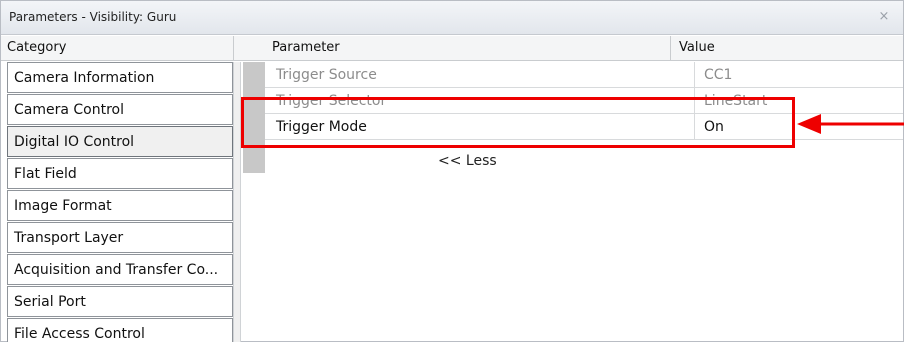 The image size is (904, 342). What do you see at coordinates (452, 18) in the screenshot?
I see `title-bar: Parameters - Visibility: Guru ×` at bounding box center [452, 18].